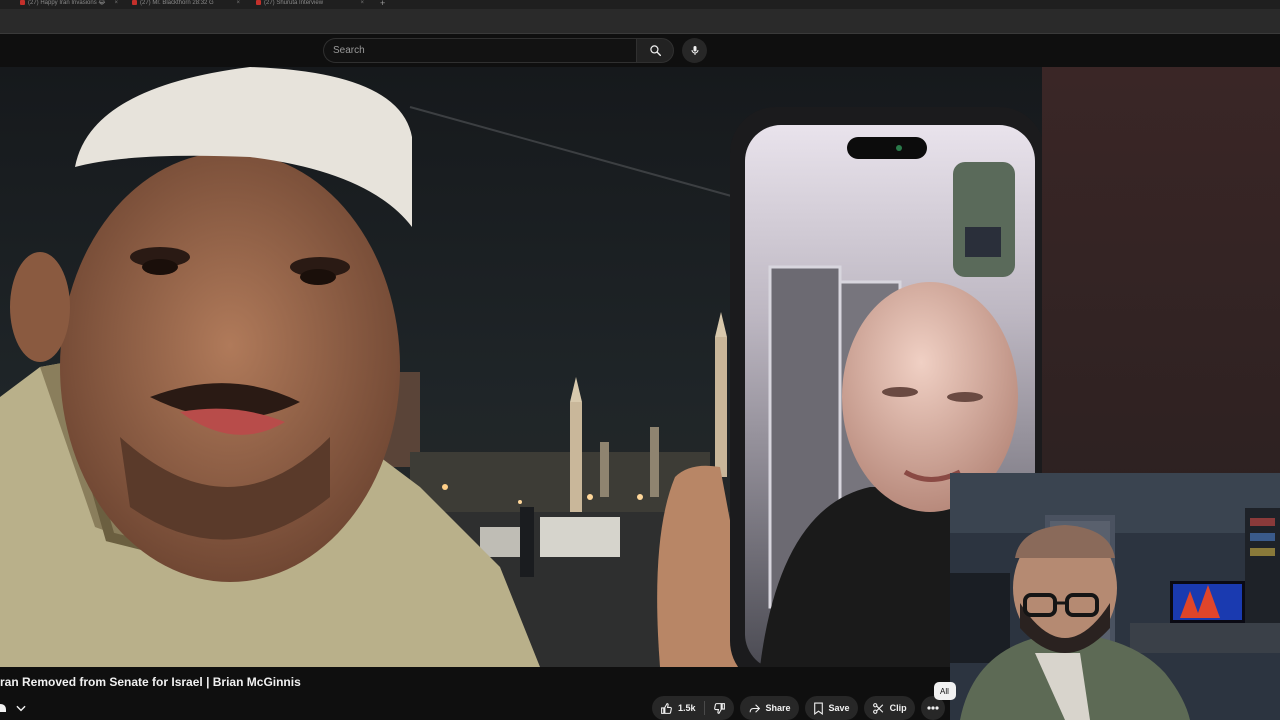 Image resolution: width=1280 pixels, height=720 pixels. Describe the element at coordinates (687, 708) in the screenshot. I see `like-count: 1.5k` at that location.